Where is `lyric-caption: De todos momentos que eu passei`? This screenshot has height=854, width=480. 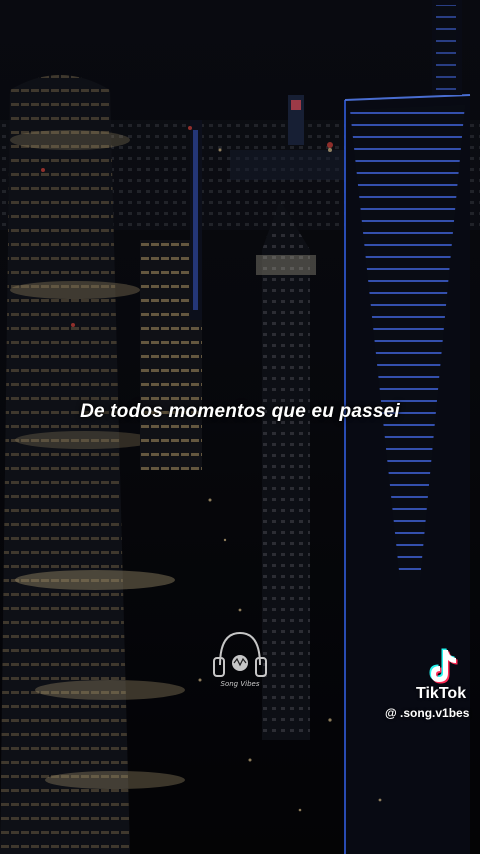 lyric-caption: De todos momentos que eu passei is located at coordinates (240, 411).